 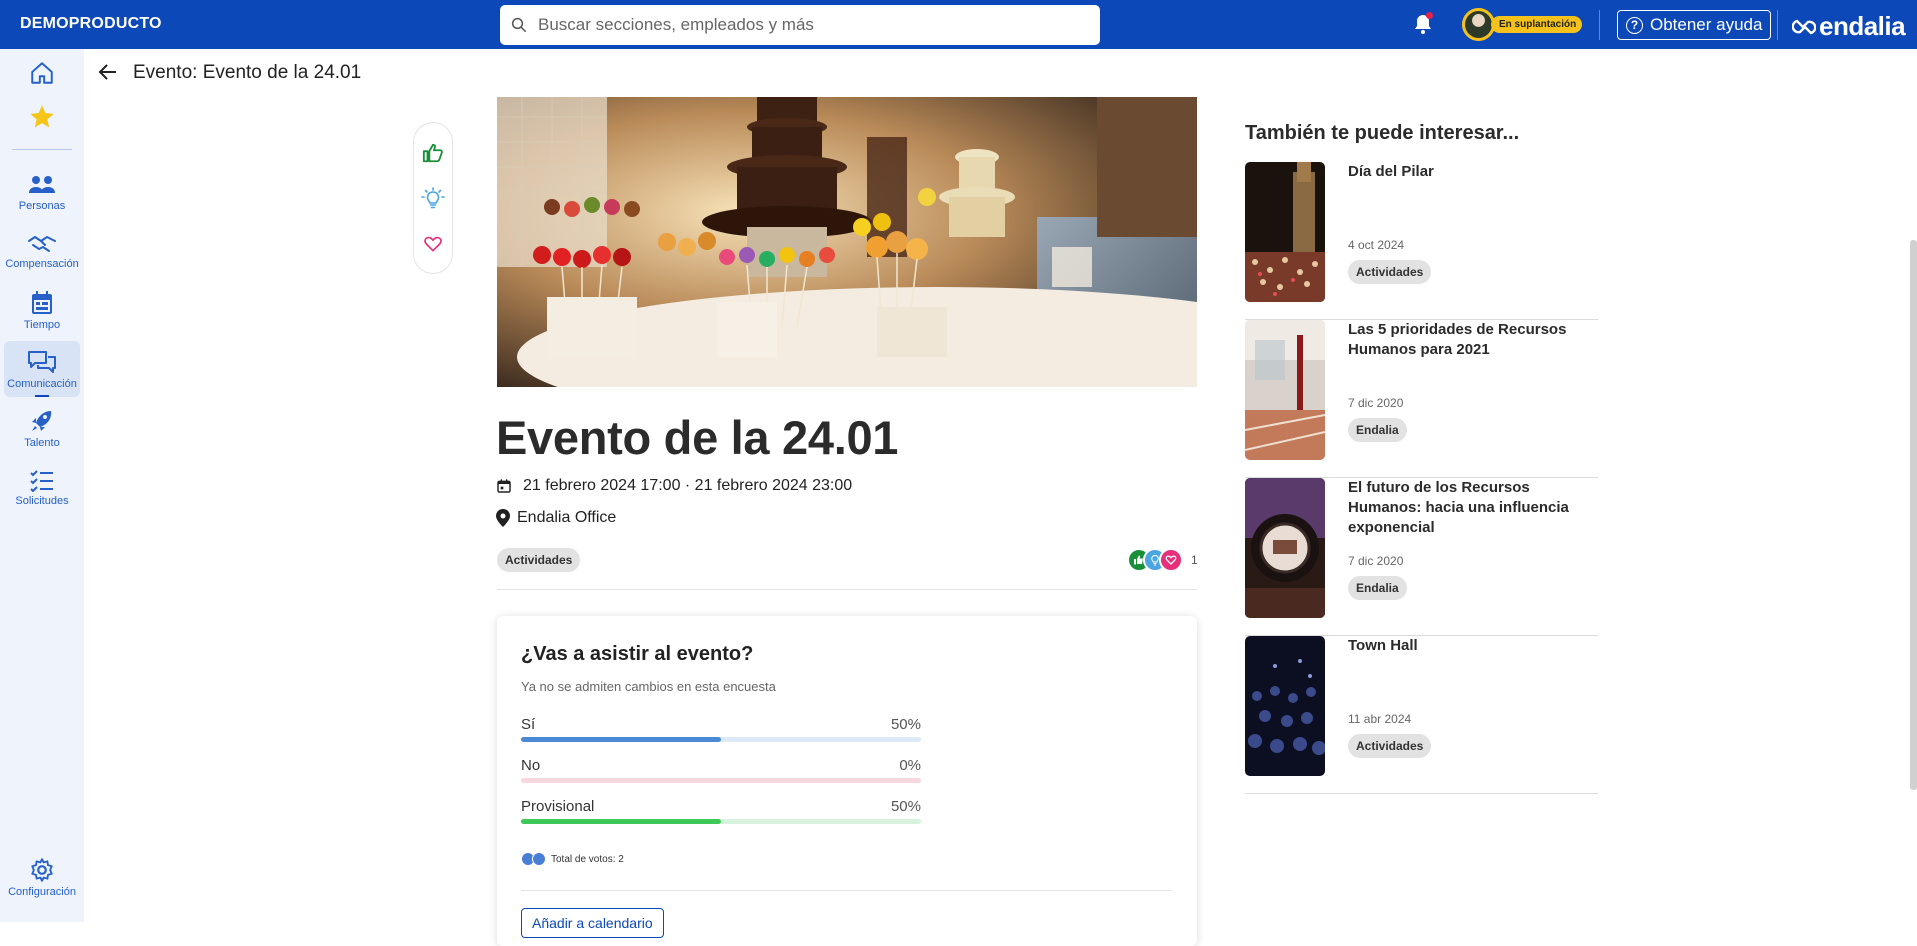 I want to click on lightbulb-icon, so click(x=433, y=199).